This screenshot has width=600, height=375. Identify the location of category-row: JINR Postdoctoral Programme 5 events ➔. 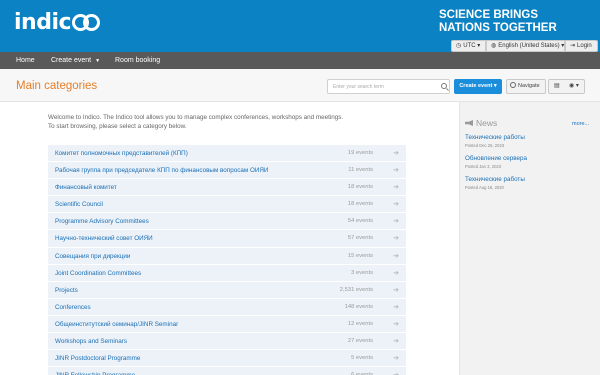
(227, 359).